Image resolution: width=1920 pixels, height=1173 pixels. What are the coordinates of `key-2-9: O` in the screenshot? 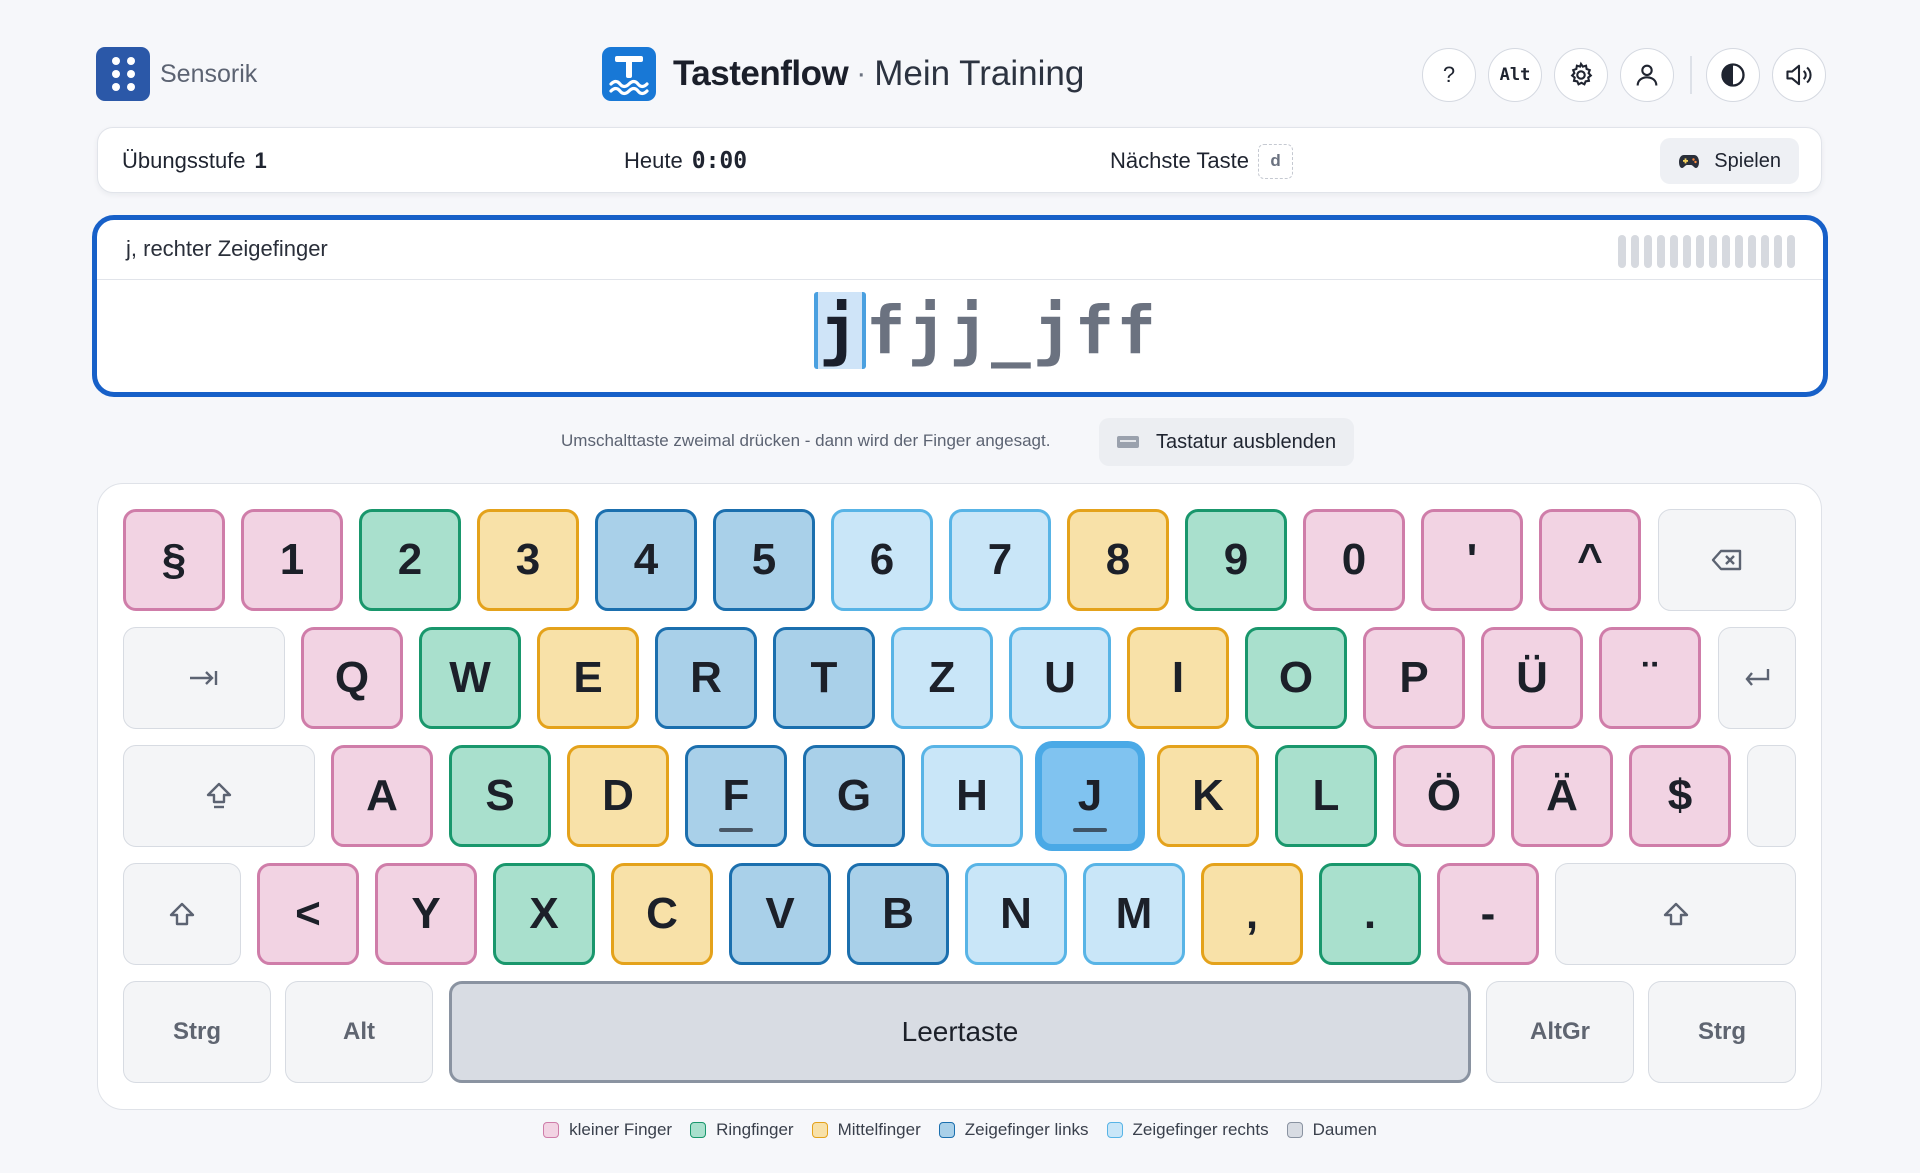 It's located at (1296, 678).